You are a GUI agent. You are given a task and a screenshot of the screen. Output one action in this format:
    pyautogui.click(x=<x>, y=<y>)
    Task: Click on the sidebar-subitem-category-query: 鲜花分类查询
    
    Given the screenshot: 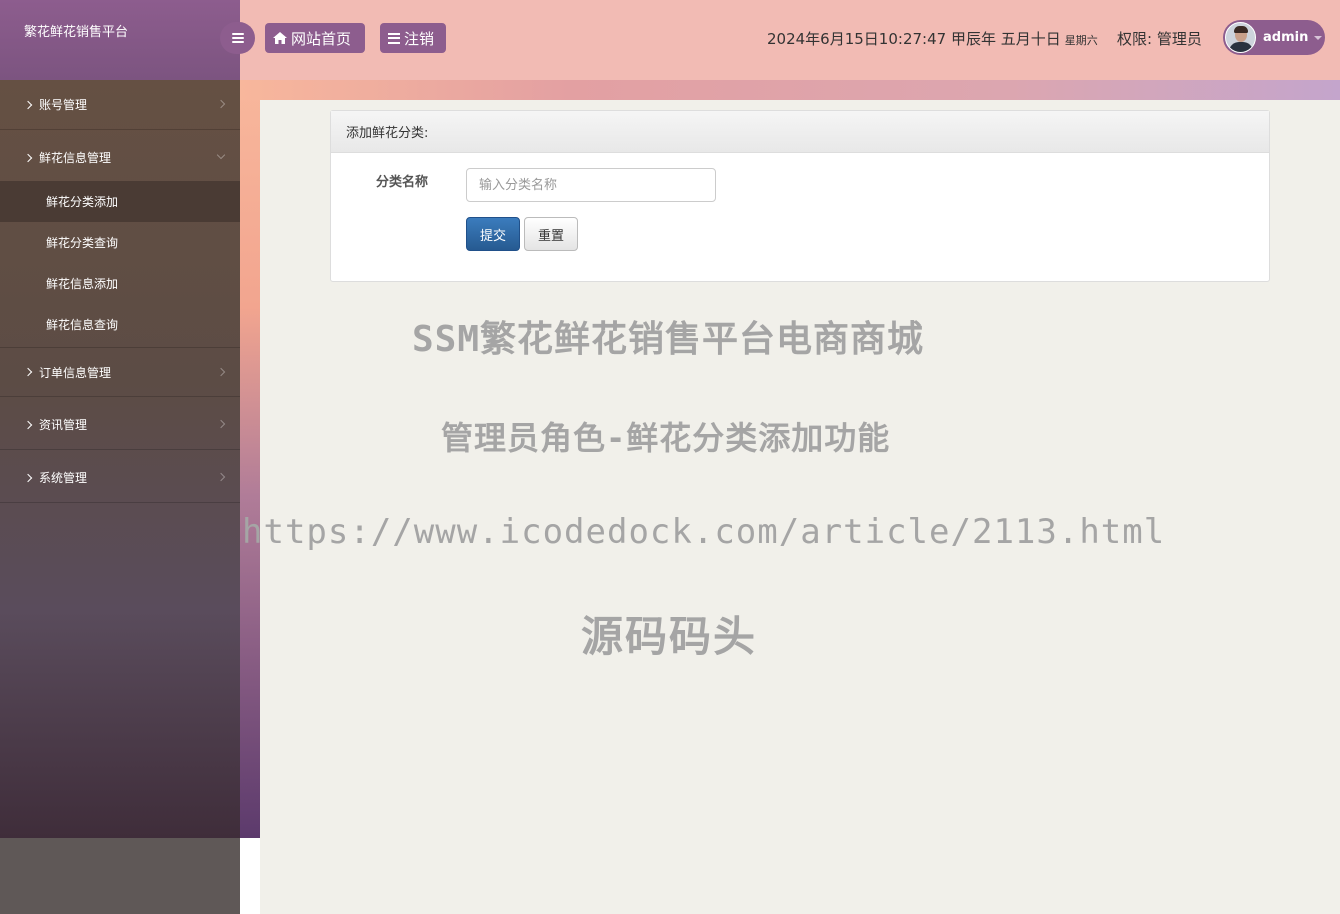 What is the action you would take?
    pyautogui.click(x=120, y=242)
    